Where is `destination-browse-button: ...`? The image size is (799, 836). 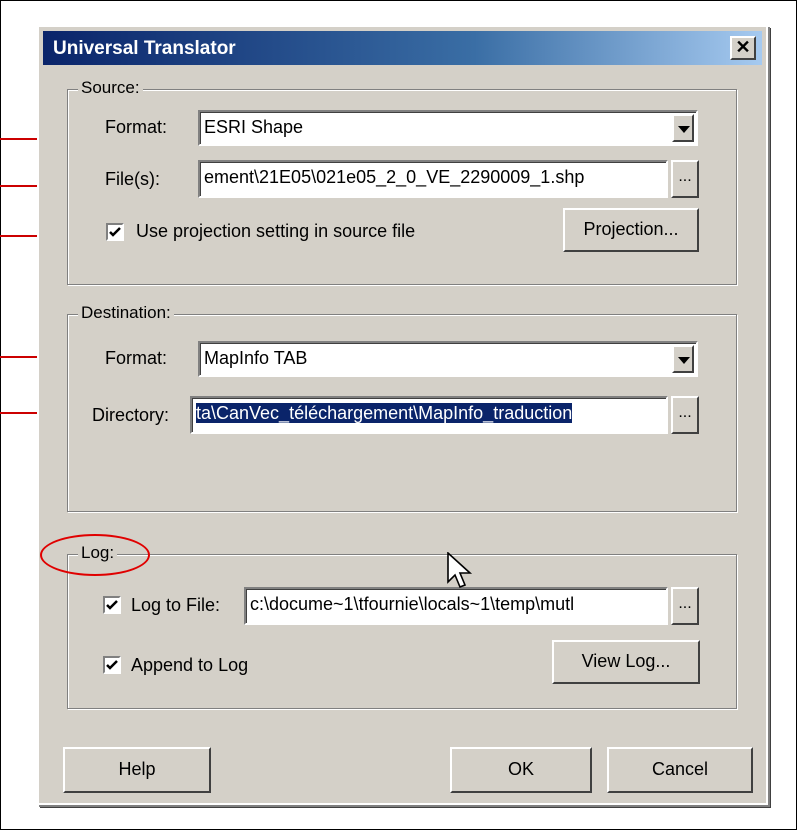
destination-browse-button: ... is located at coordinates (685, 415).